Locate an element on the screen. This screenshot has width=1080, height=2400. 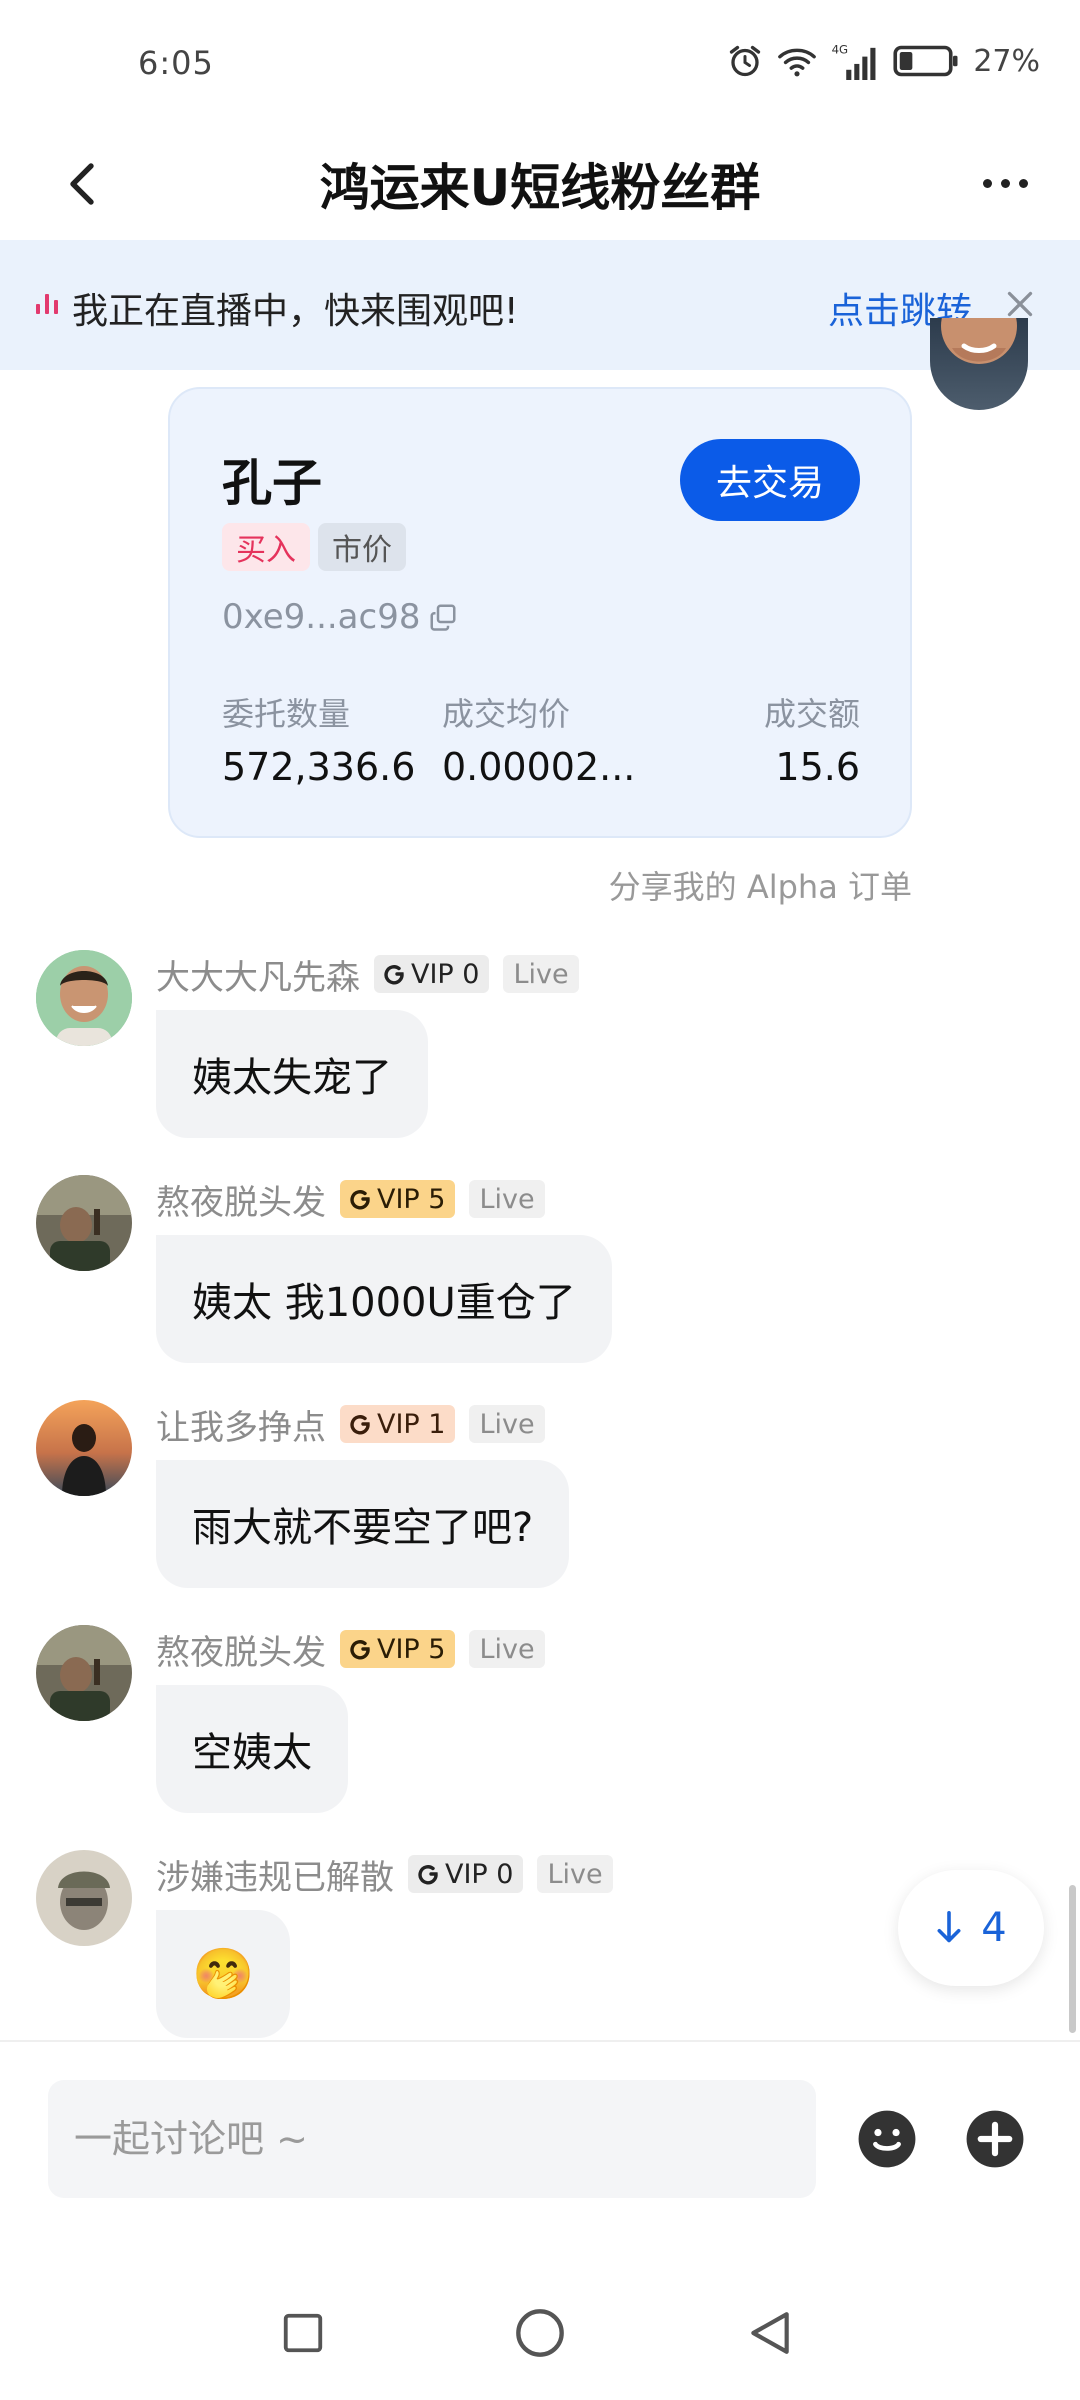
input-bar is located at coordinates (540, 2155).